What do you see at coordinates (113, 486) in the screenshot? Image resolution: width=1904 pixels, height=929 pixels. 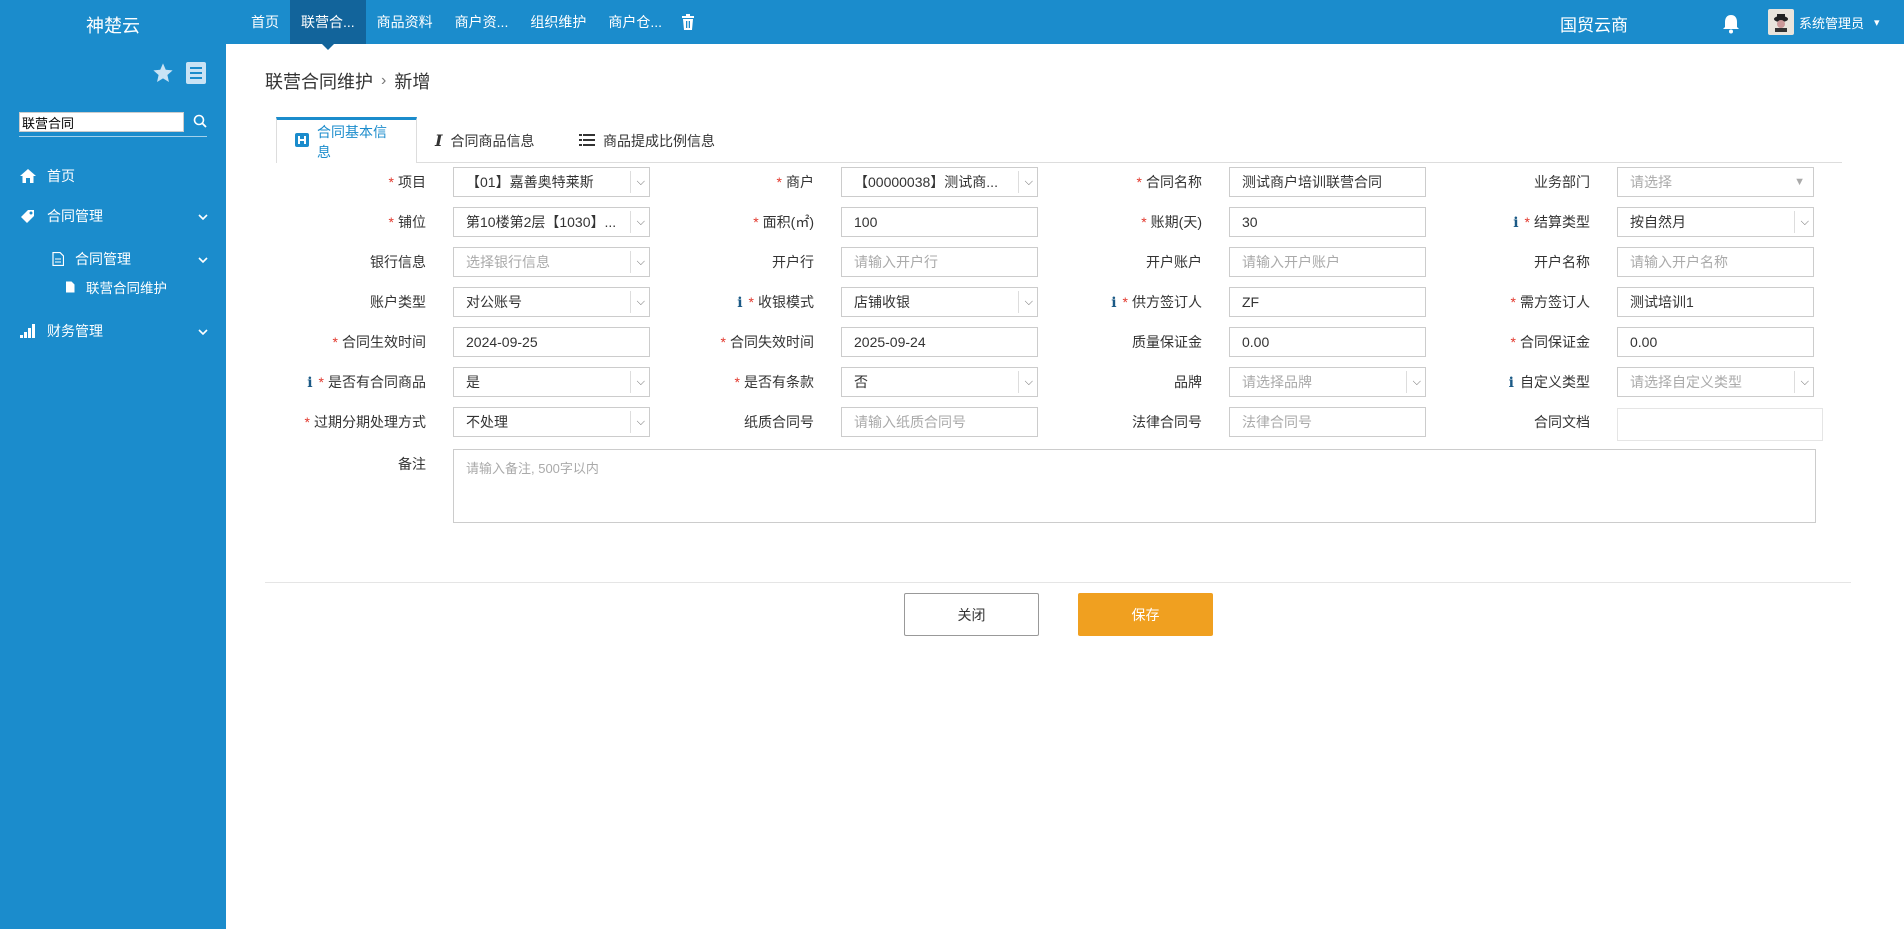 I see `sidebar: 首页 合同管理 合同管理 联营合同维护 财务管理` at bounding box center [113, 486].